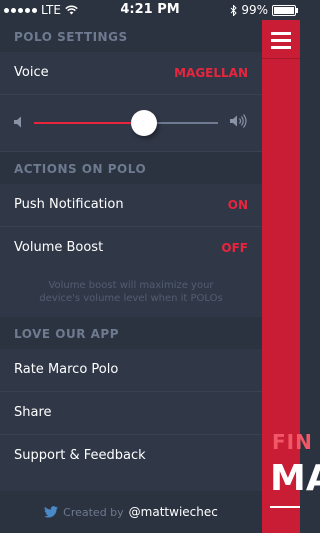  Describe the element at coordinates (285, 10) in the screenshot. I see `battery-icon` at that location.